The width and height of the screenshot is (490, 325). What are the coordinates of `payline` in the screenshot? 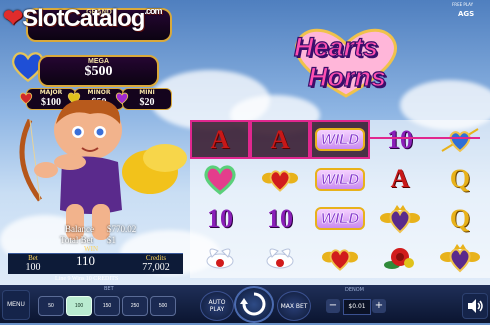 It's located at (425, 138).